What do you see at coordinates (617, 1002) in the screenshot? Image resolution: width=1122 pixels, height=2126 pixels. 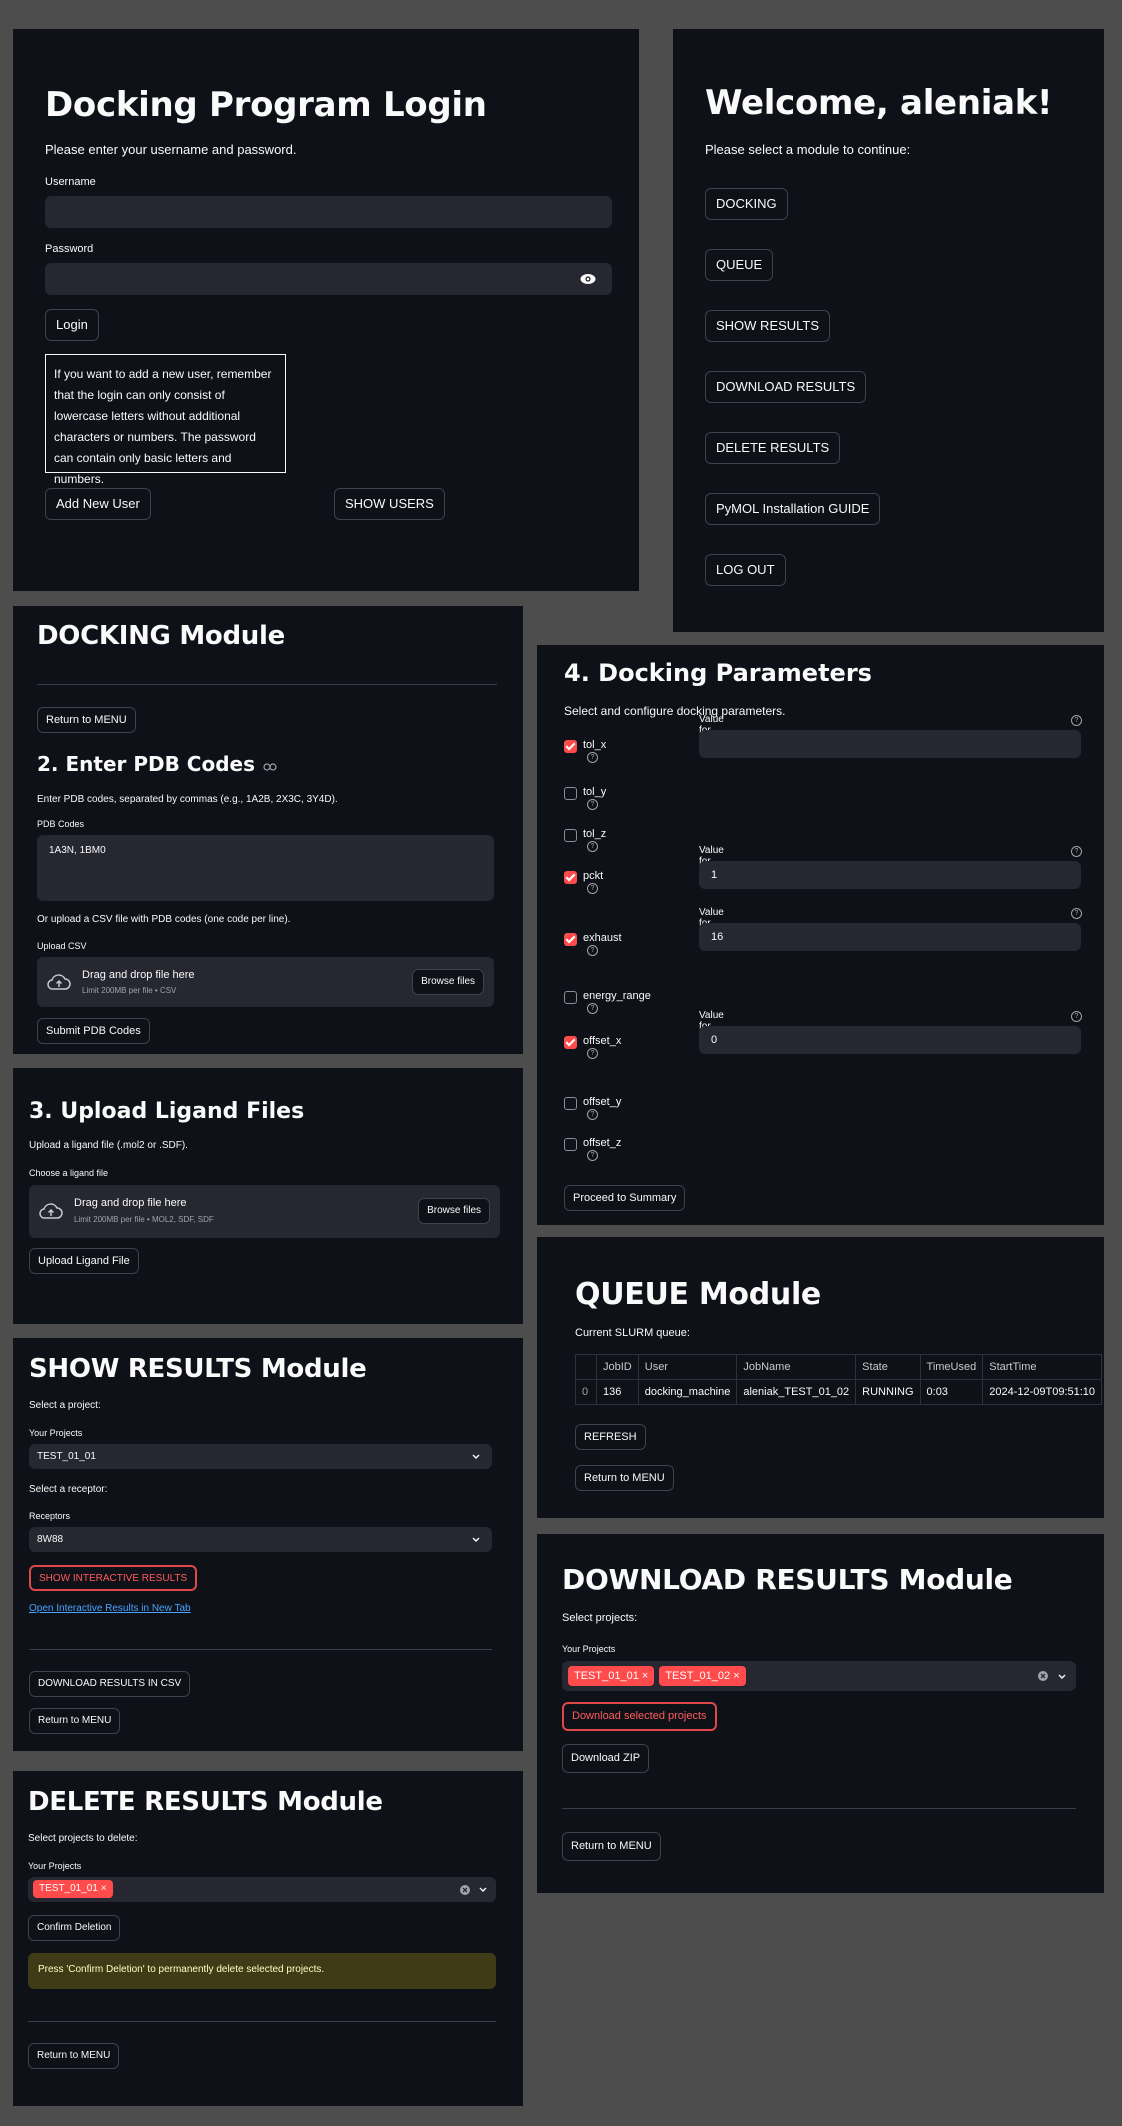 I see `param-label: energy_range?` at bounding box center [617, 1002].